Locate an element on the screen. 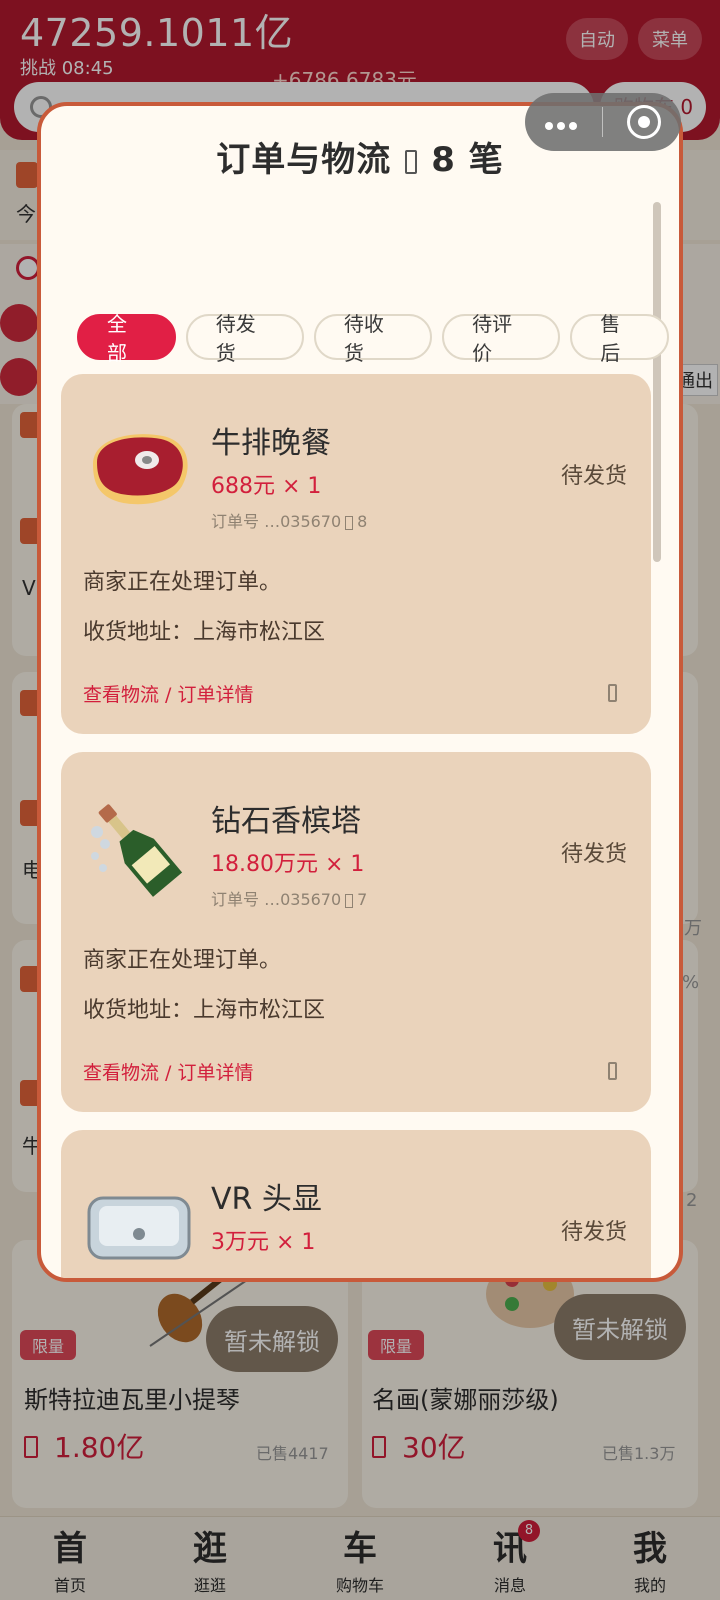 This screenshot has width=720, height=1600. order-price: 688元 × 1 is located at coordinates (266, 486).